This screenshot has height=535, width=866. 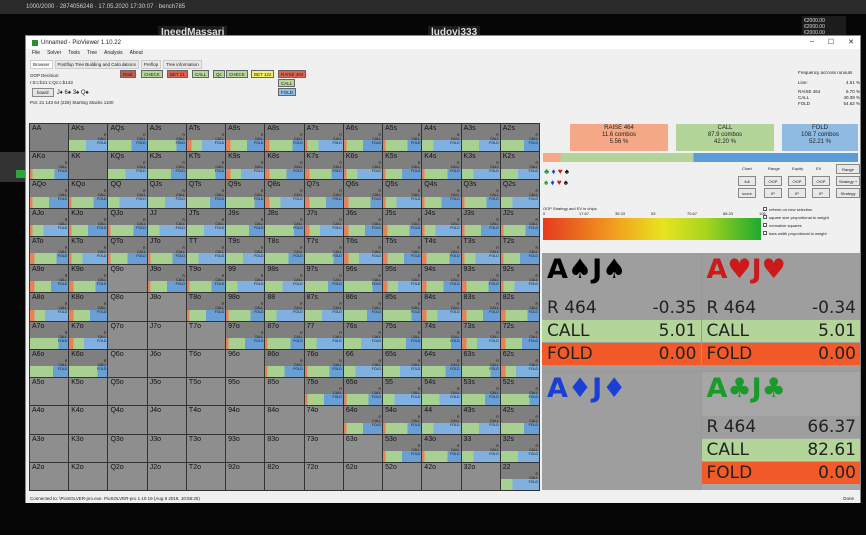 What do you see at coordinates (519, 250) in the screenshot?
I see `hand-cell: T2s R CALL FOLD` at bounding box center [519, 250].